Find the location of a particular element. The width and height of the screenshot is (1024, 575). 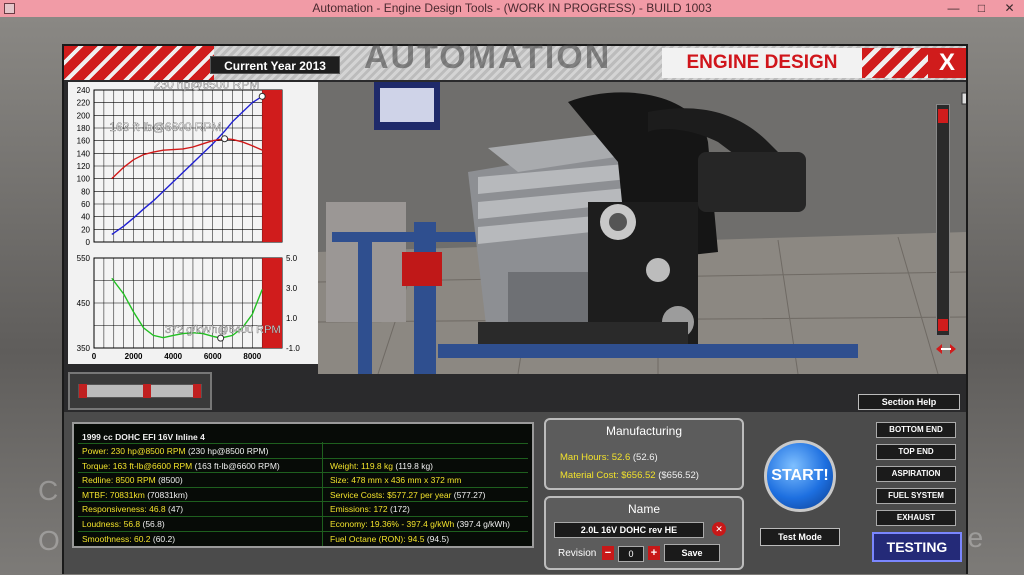

test-mode-button: Test Mode is located at coordinates (800, 537).